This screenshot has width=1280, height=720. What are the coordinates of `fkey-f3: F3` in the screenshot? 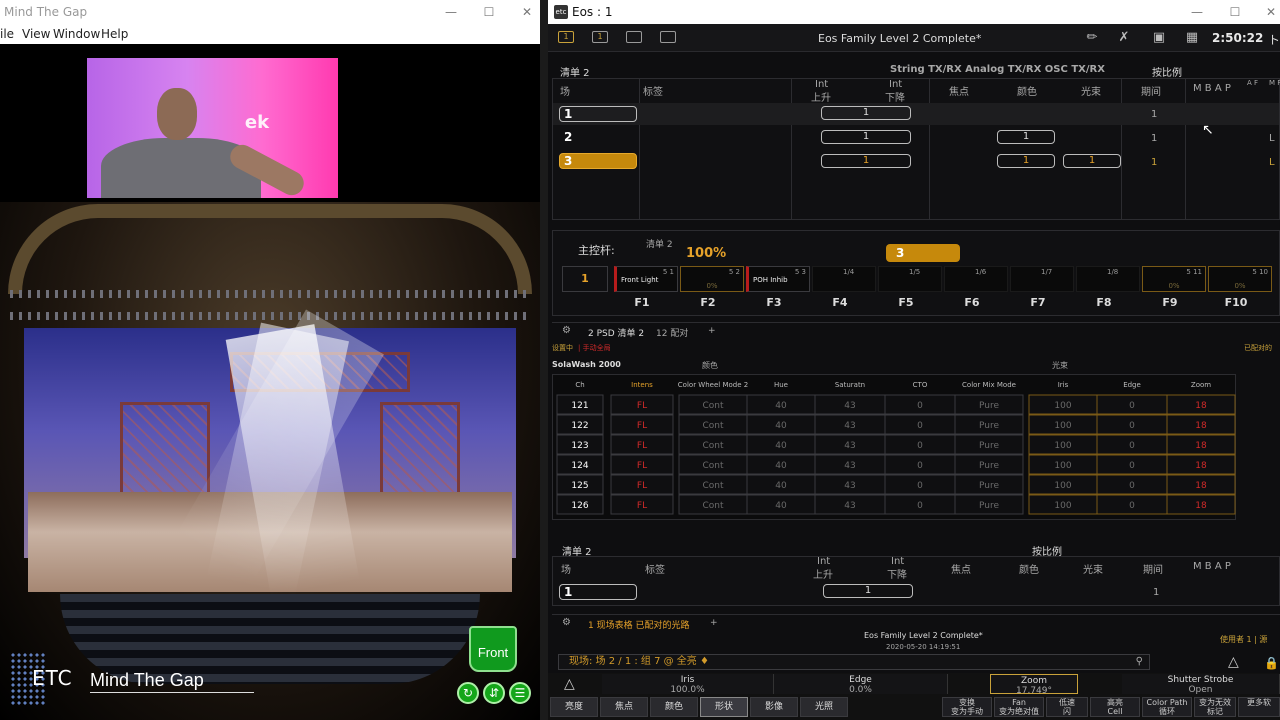 It's located at (774, 302).